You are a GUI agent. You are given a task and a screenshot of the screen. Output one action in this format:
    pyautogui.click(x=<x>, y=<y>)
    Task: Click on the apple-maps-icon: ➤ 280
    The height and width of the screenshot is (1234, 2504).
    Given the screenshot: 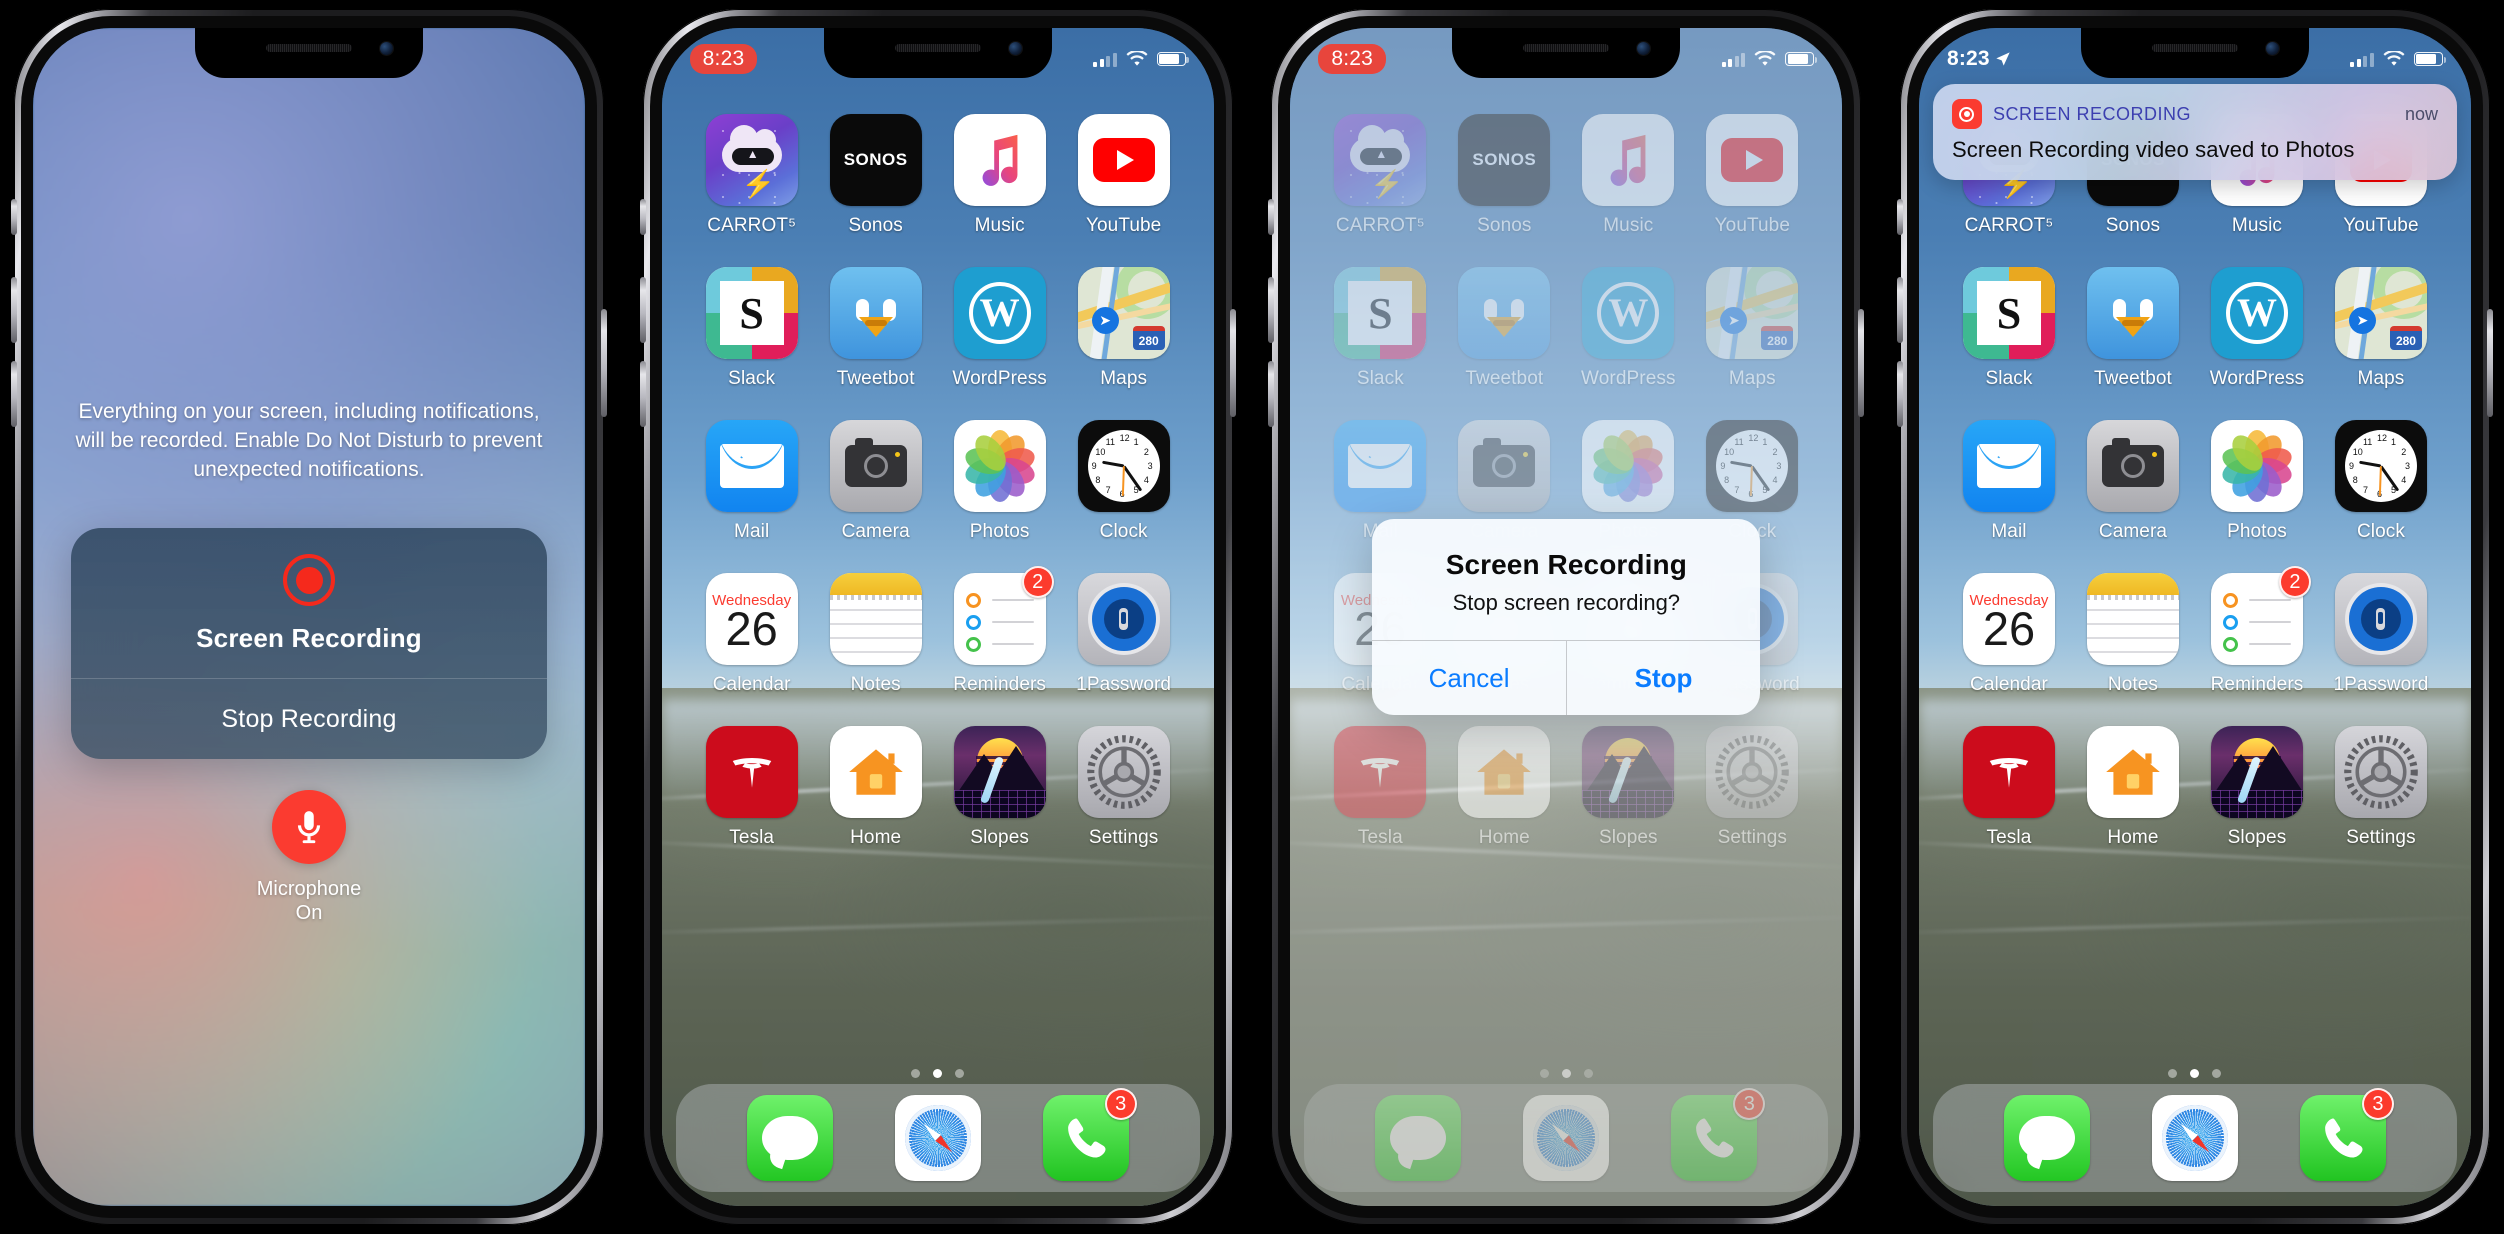 What is the action you would take?
    pyautogui.click(x=1123, y=313)
    